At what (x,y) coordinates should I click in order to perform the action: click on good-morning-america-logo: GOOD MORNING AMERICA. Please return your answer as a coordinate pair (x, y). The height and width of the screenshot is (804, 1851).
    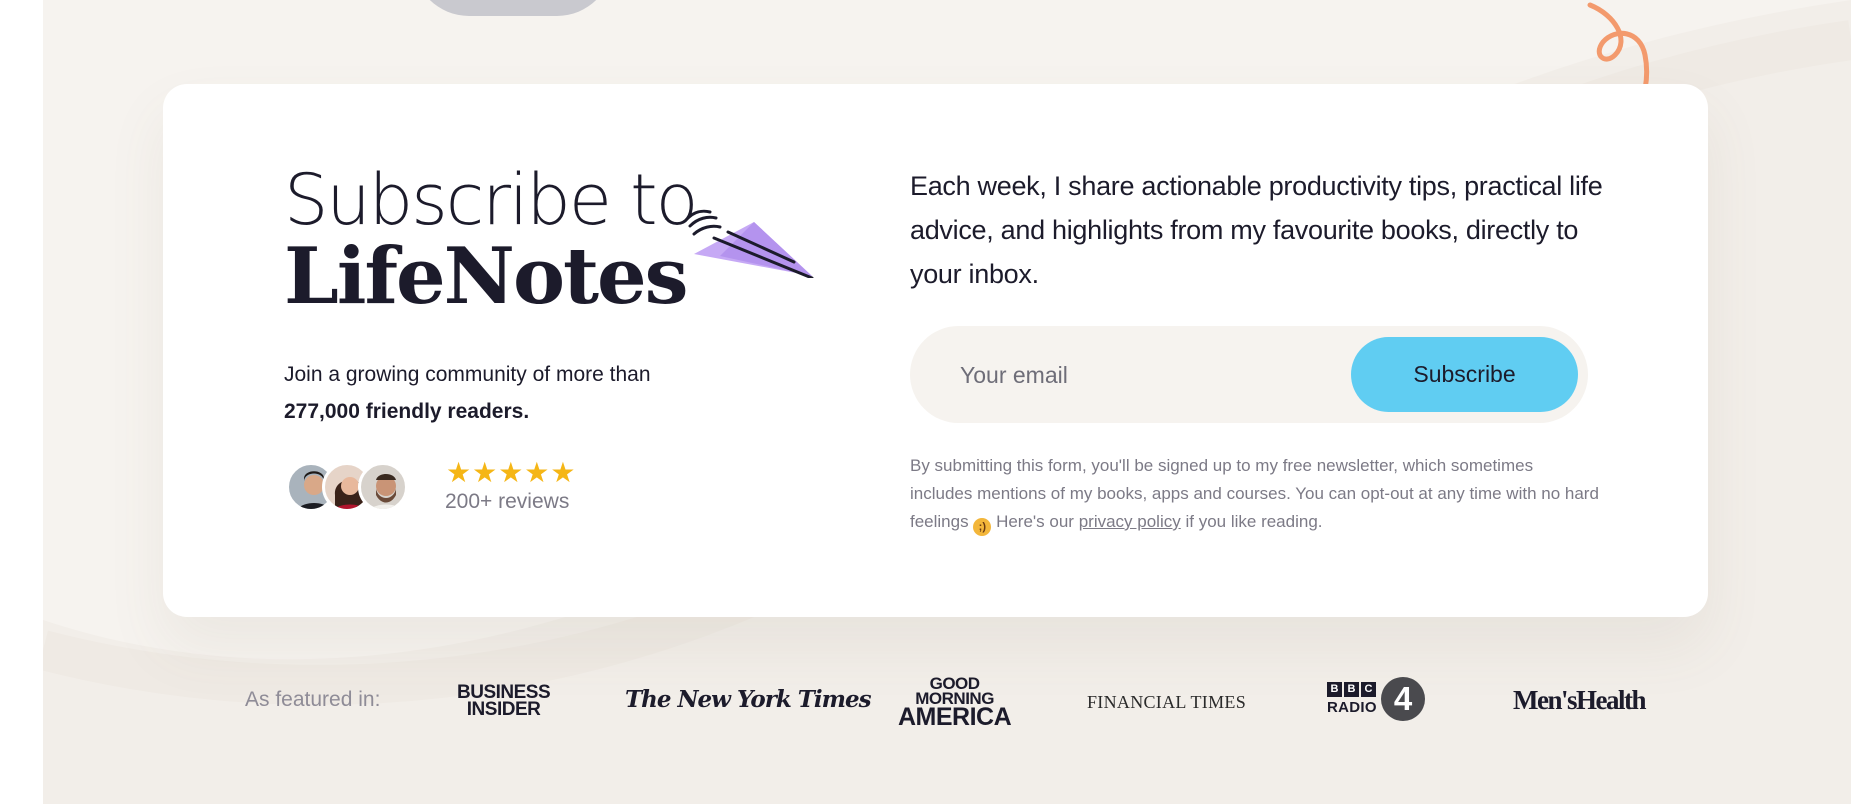
    Looking at the image, I should click on (955, 703).